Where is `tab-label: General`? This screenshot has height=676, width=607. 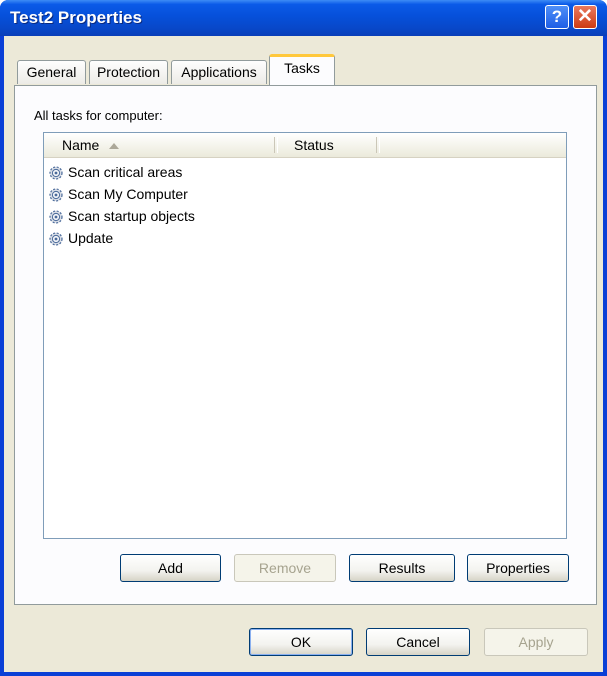 tab-label: General is located at coordinates (51, 72).